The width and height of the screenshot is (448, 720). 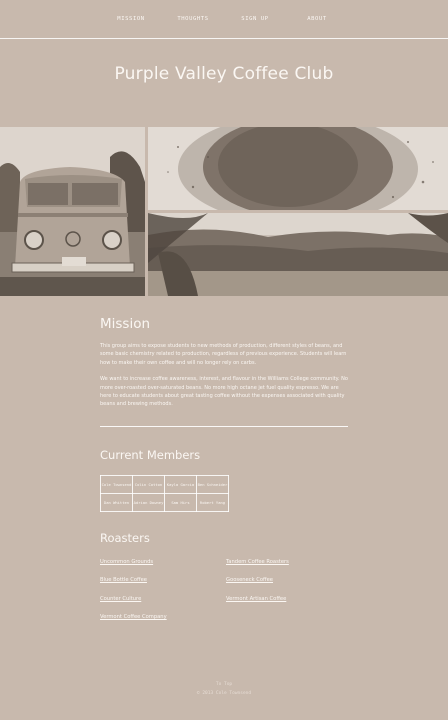 What do you see at coordinates (150, 454) in the screenshot?
I see `members-heading: Current Members` at bounding box center [150, 454].